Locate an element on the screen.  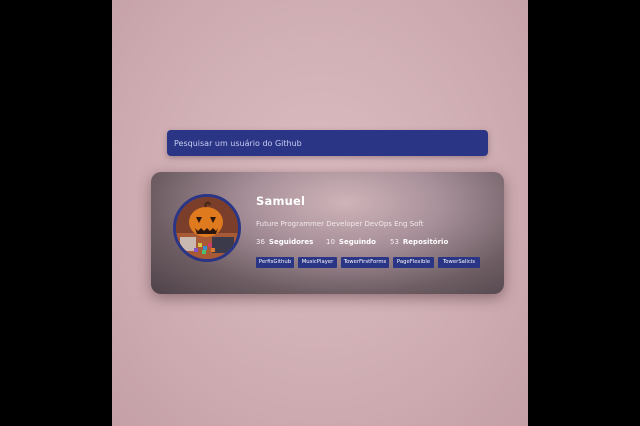
repo-link: PerfisGithub is located at coordinates (275, 262).